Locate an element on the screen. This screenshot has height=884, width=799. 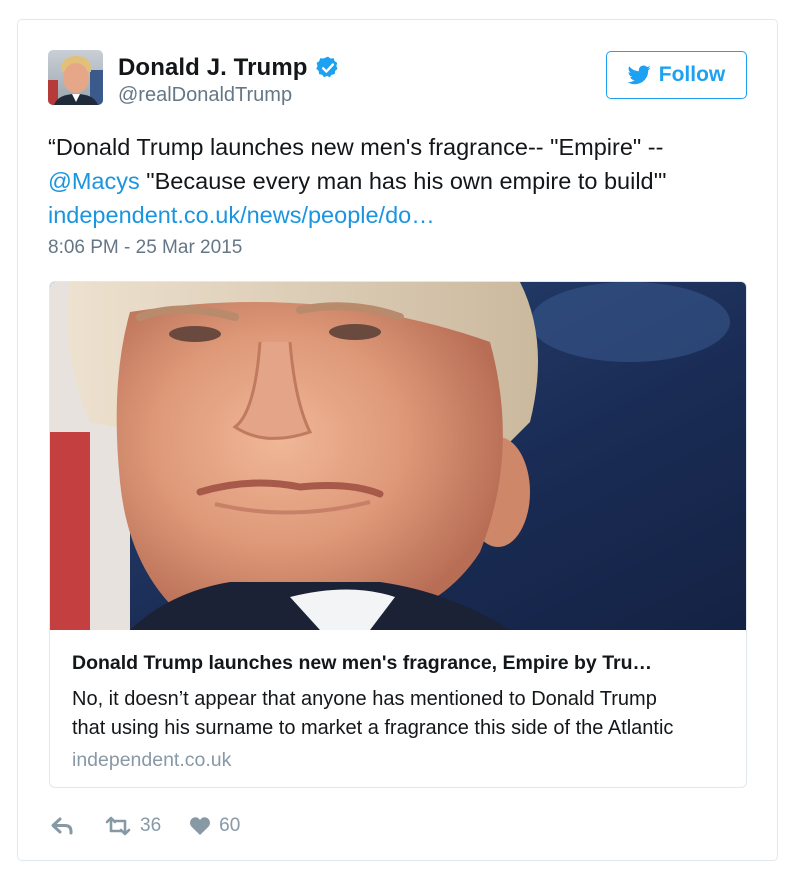
like-count: 60 is located at coordinates (230, 825).